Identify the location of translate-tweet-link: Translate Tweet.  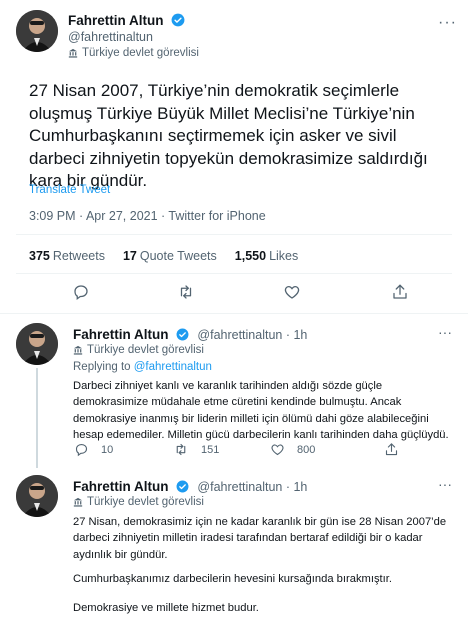
(69, 190).